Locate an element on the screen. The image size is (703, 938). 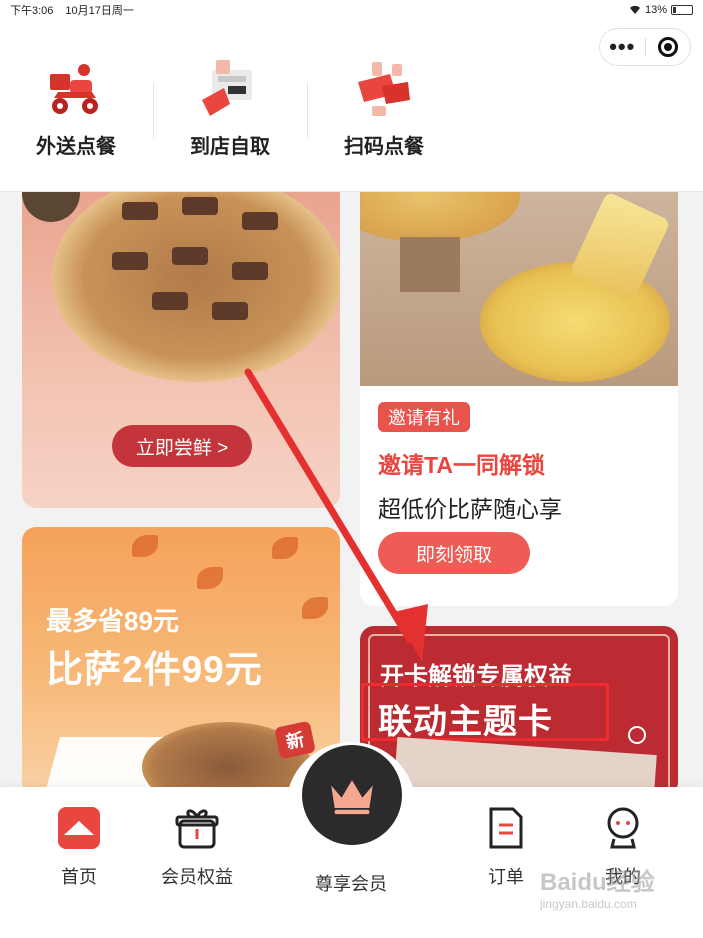
status-time: 下午3:06 is located at coordinates (32, 11).